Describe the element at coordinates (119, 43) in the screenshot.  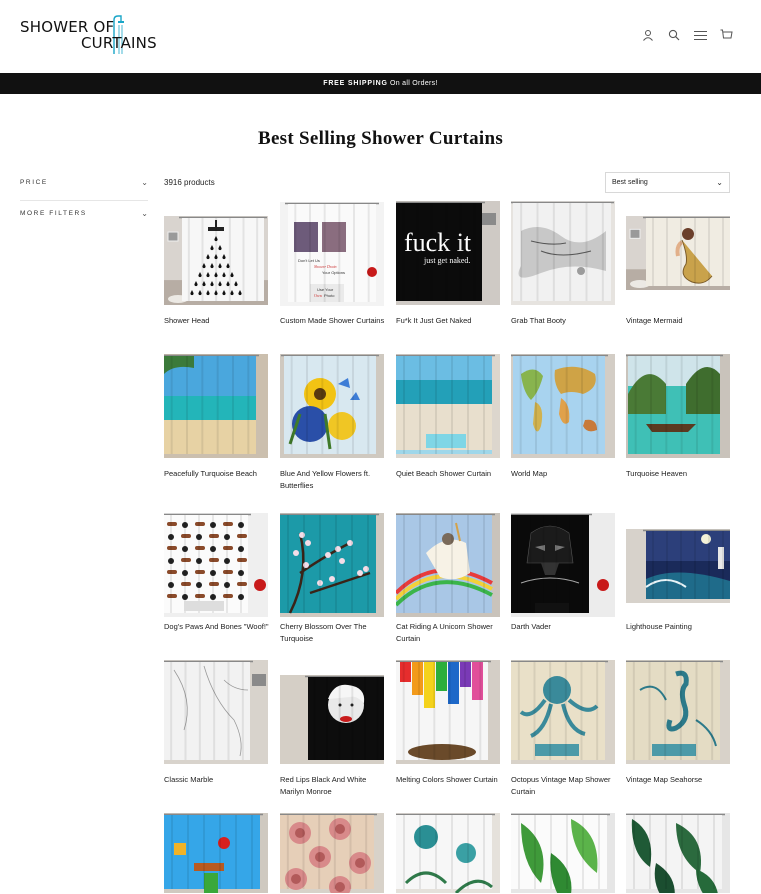
I see `logo-line-2: CURTAINS` at that location.